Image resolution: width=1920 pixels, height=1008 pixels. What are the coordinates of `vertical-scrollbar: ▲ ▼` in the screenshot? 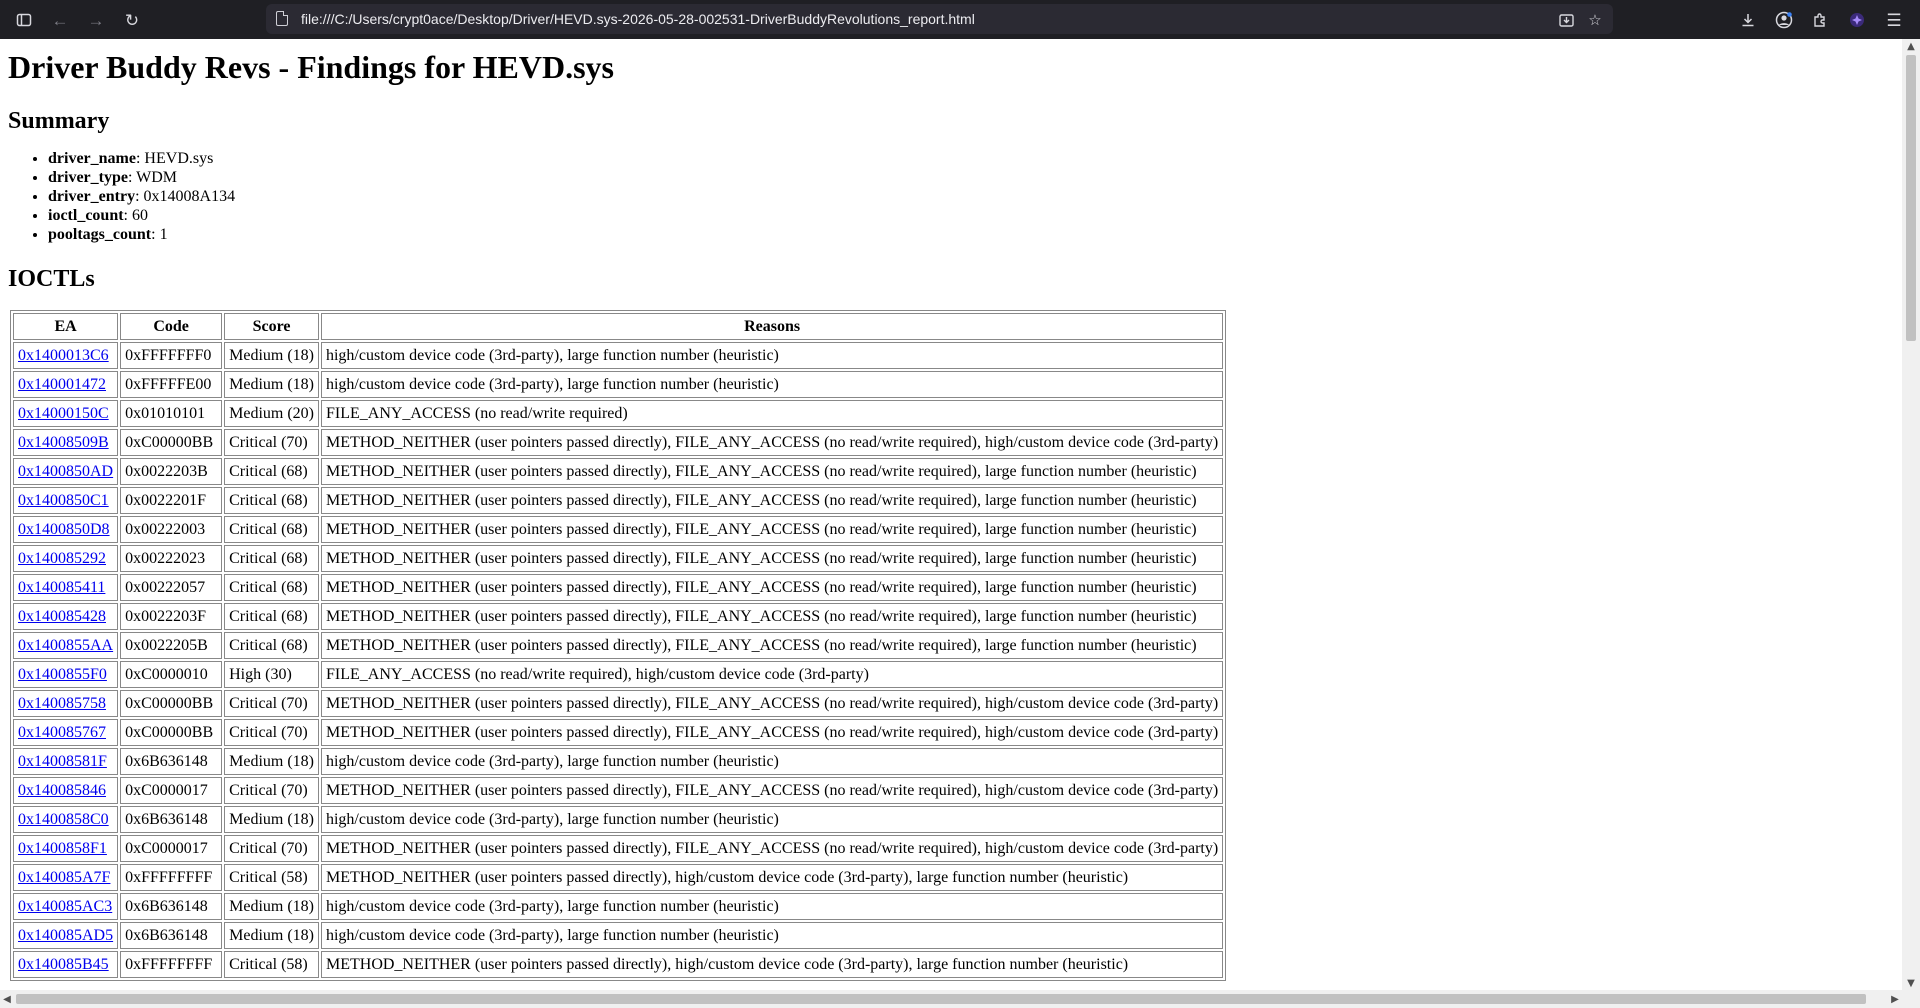 It's located at (1911, 514).